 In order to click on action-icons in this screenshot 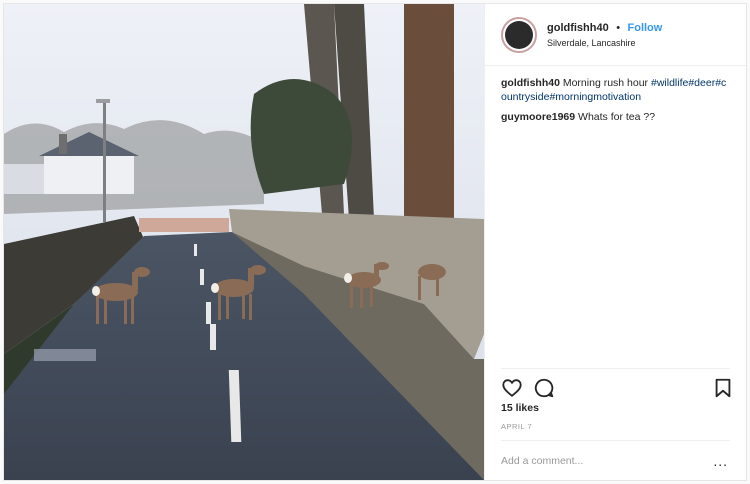, I will do `click(616, 388)`.